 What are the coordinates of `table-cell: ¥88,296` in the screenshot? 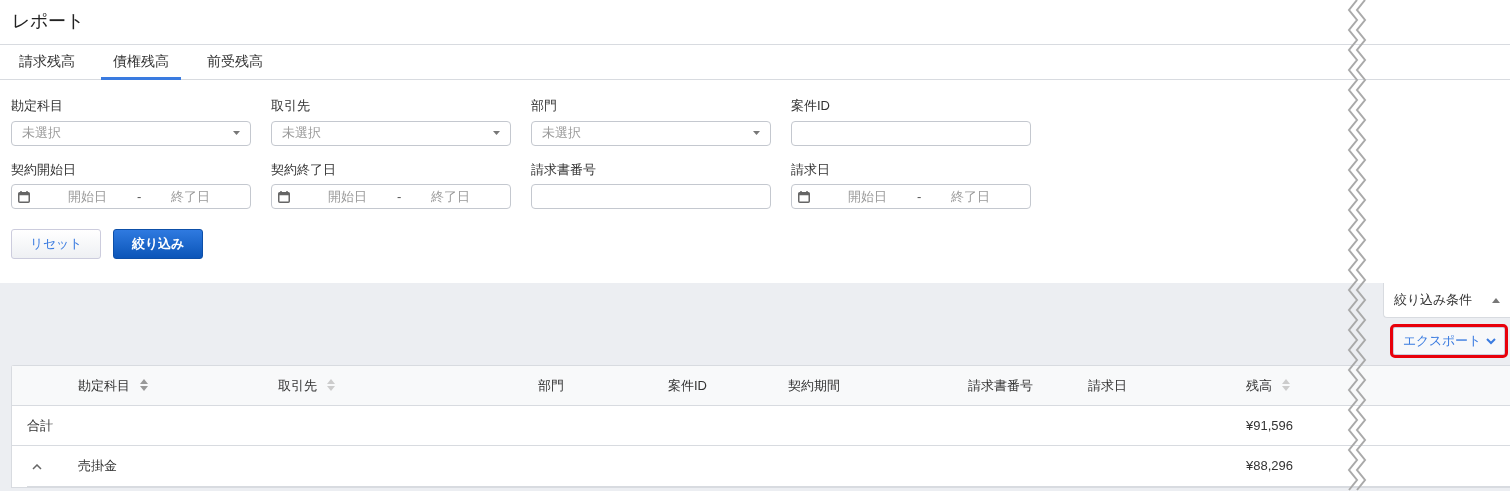 It's located at (1269, 466).